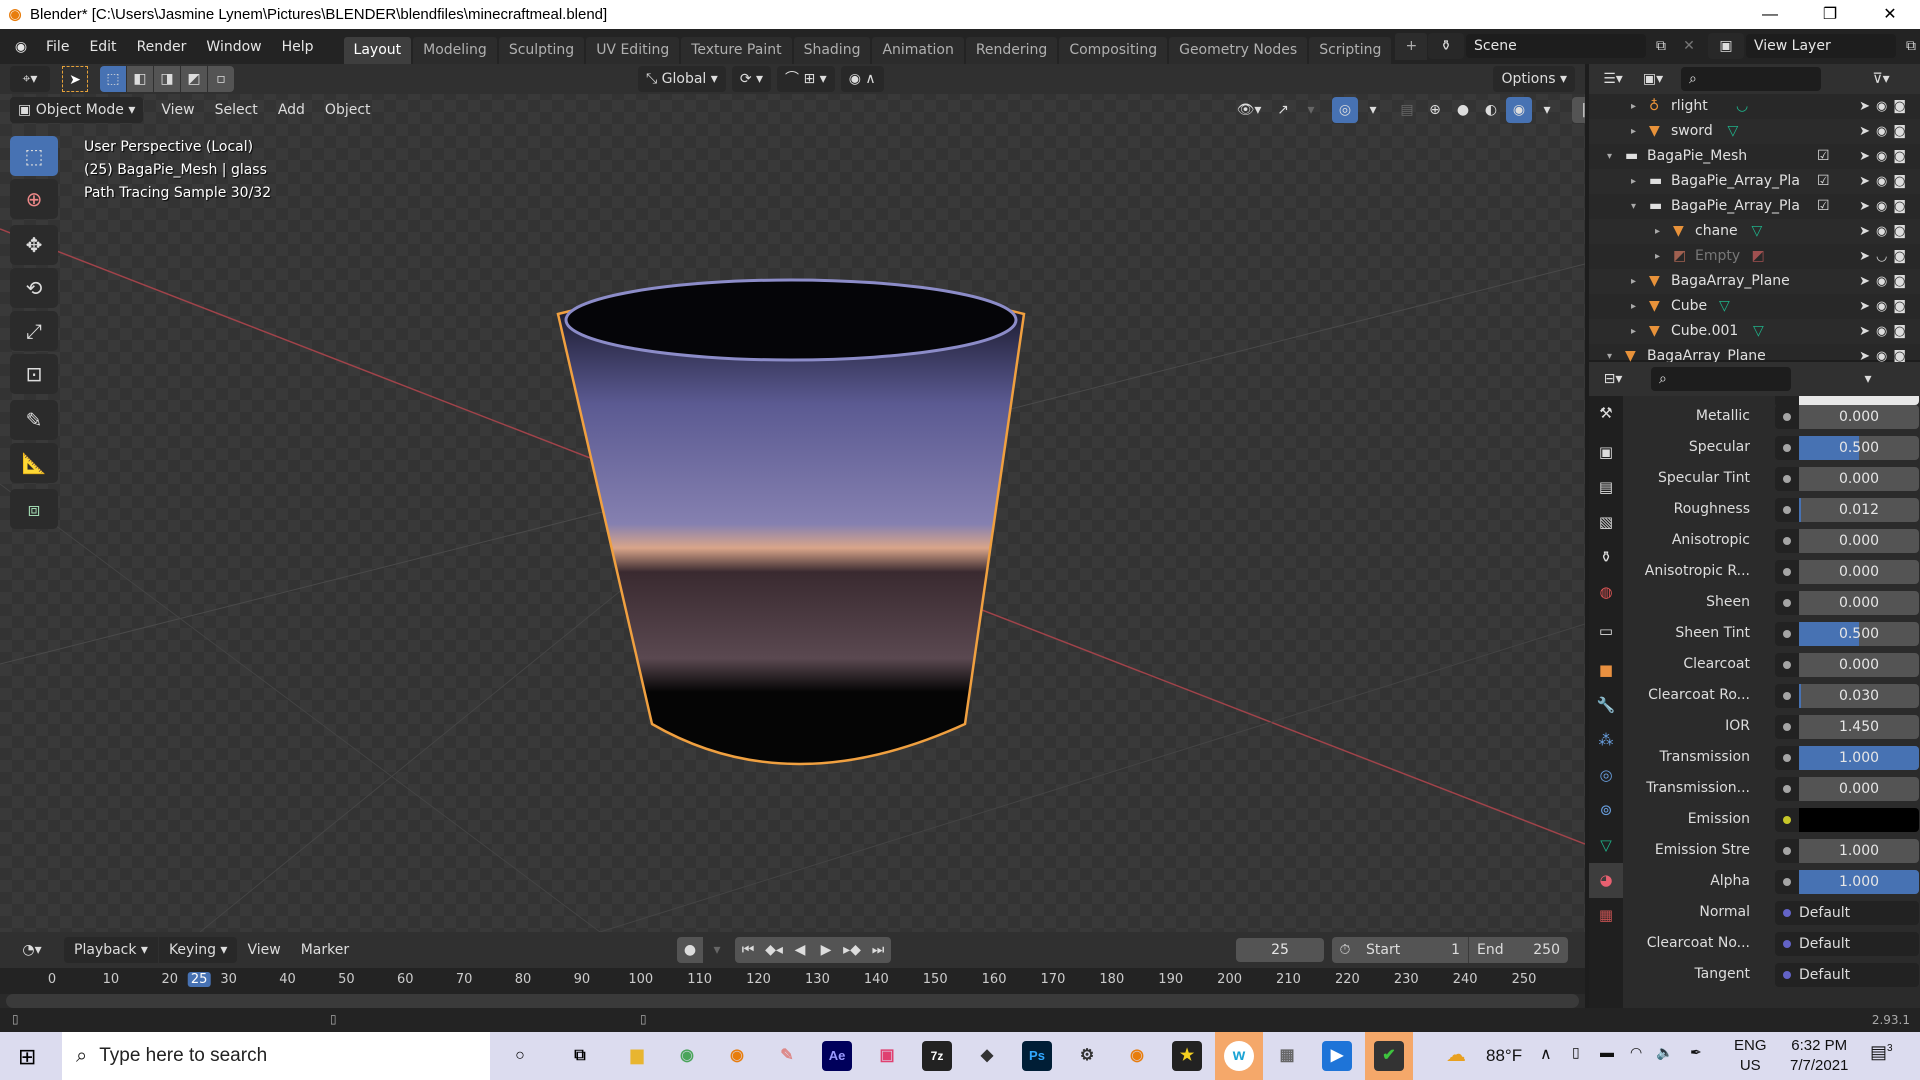 The width and height of the screenshot is (1920, 1080). What do you see at coordinates (199, 979) in the screenshot?
I see `playhead: 25` at bounding box center [199, 979].